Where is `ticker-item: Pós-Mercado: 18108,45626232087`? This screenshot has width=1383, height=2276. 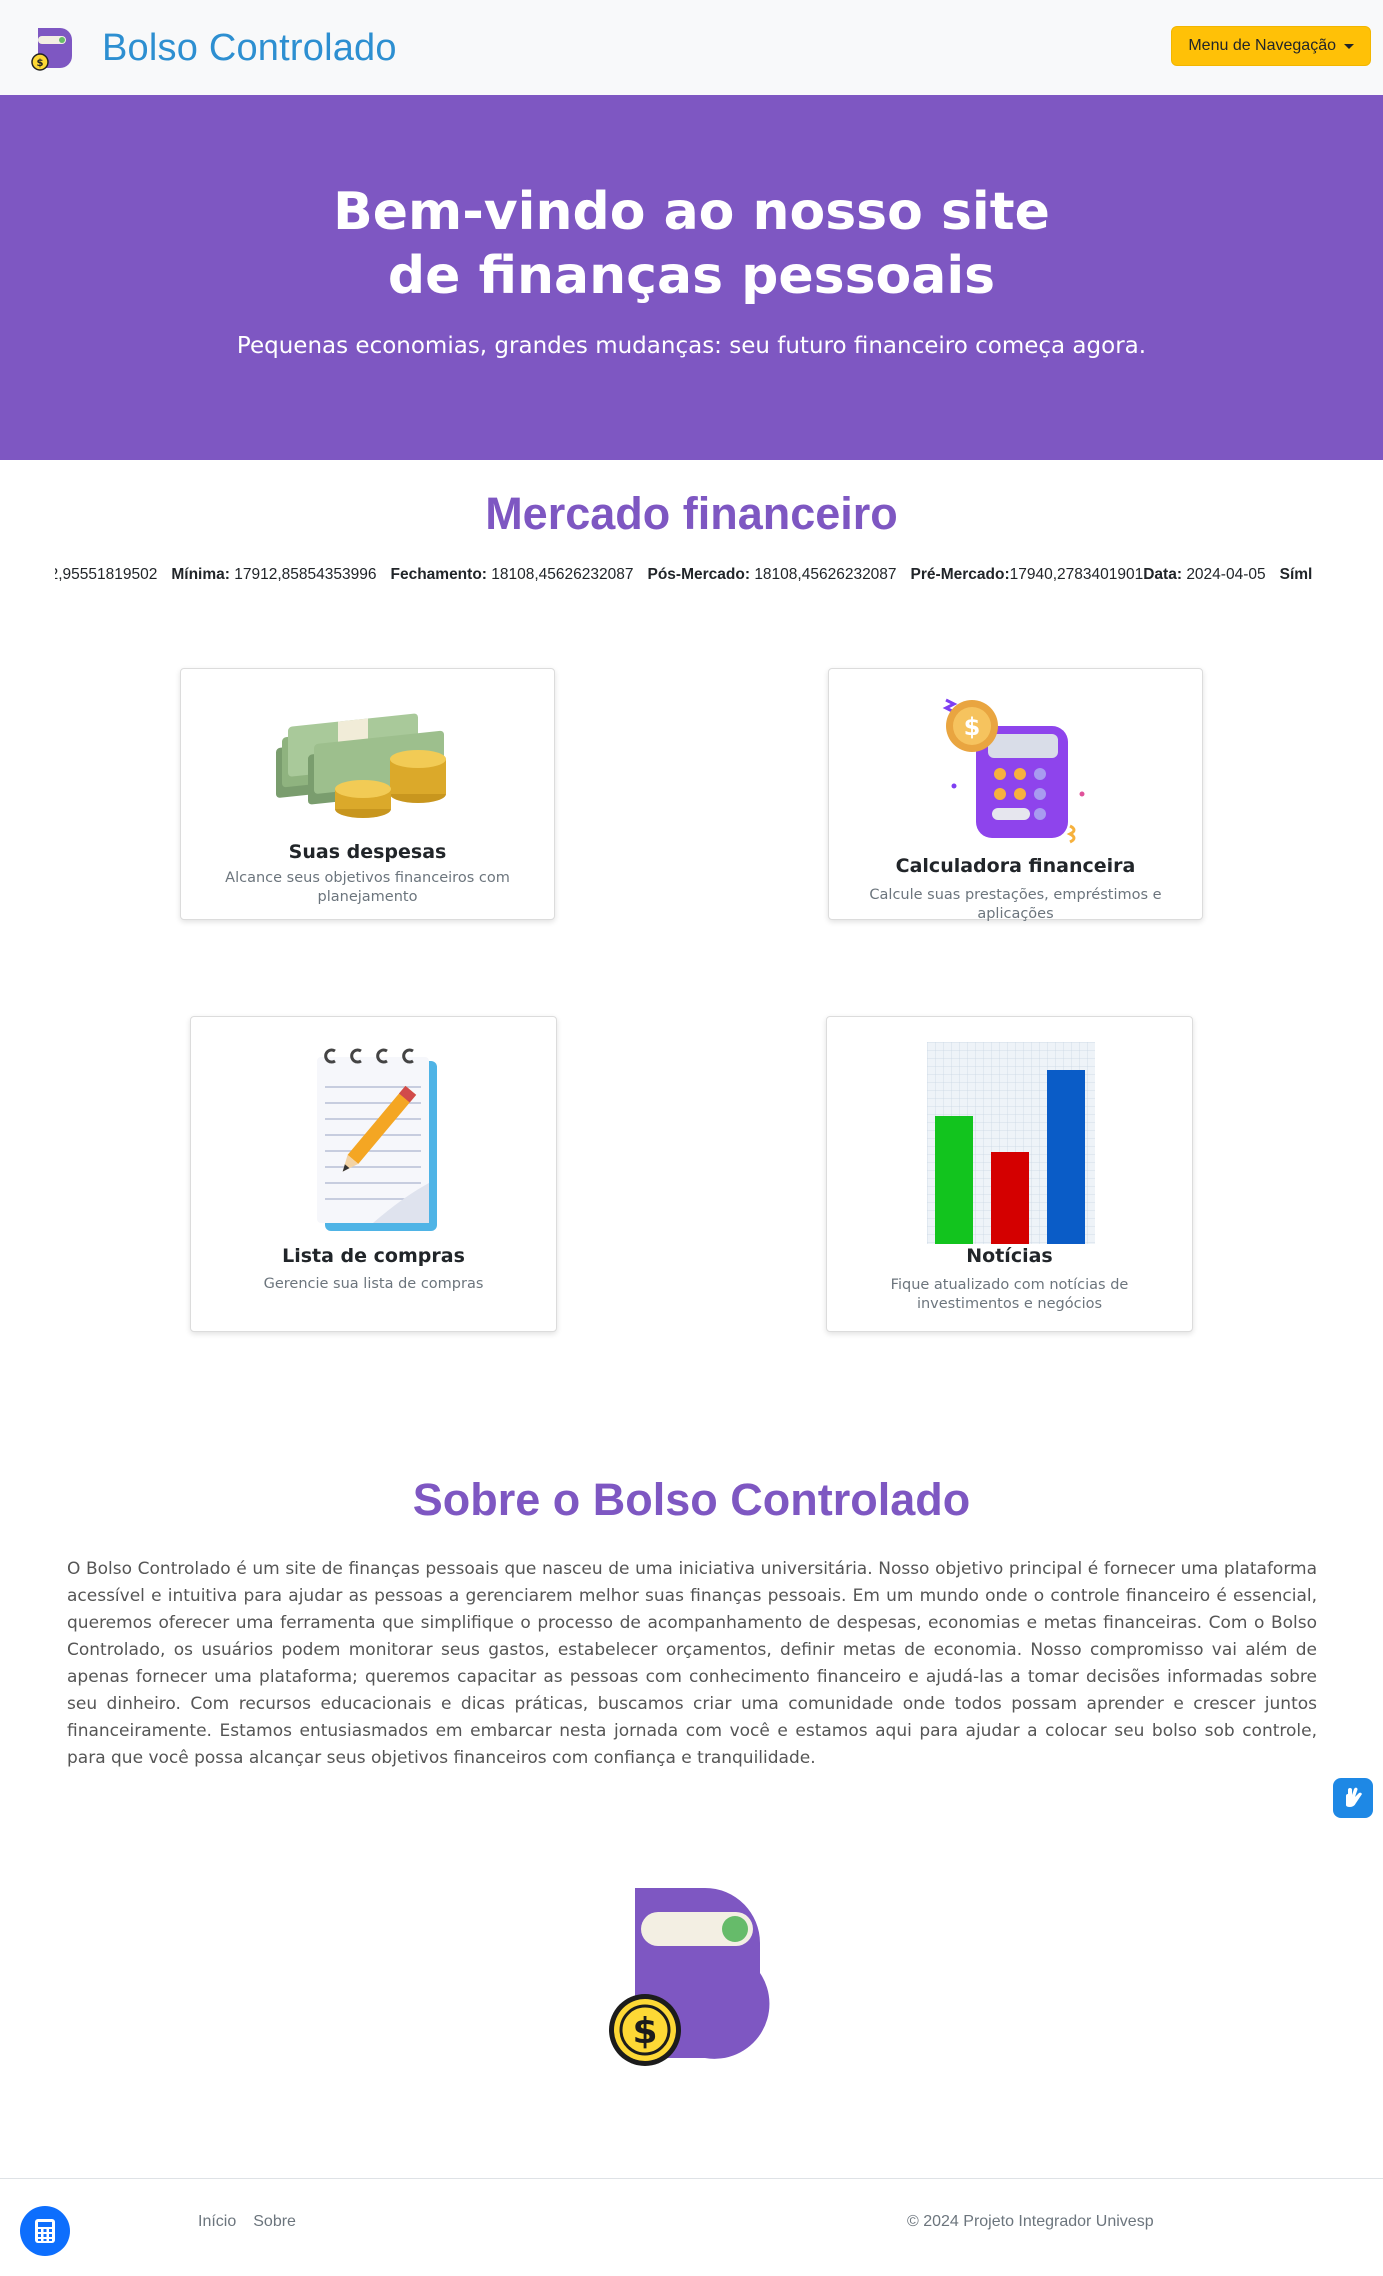
ticker-item: Pós-Mercado: 18108,45626232087 is located at coordinates (772, 574).